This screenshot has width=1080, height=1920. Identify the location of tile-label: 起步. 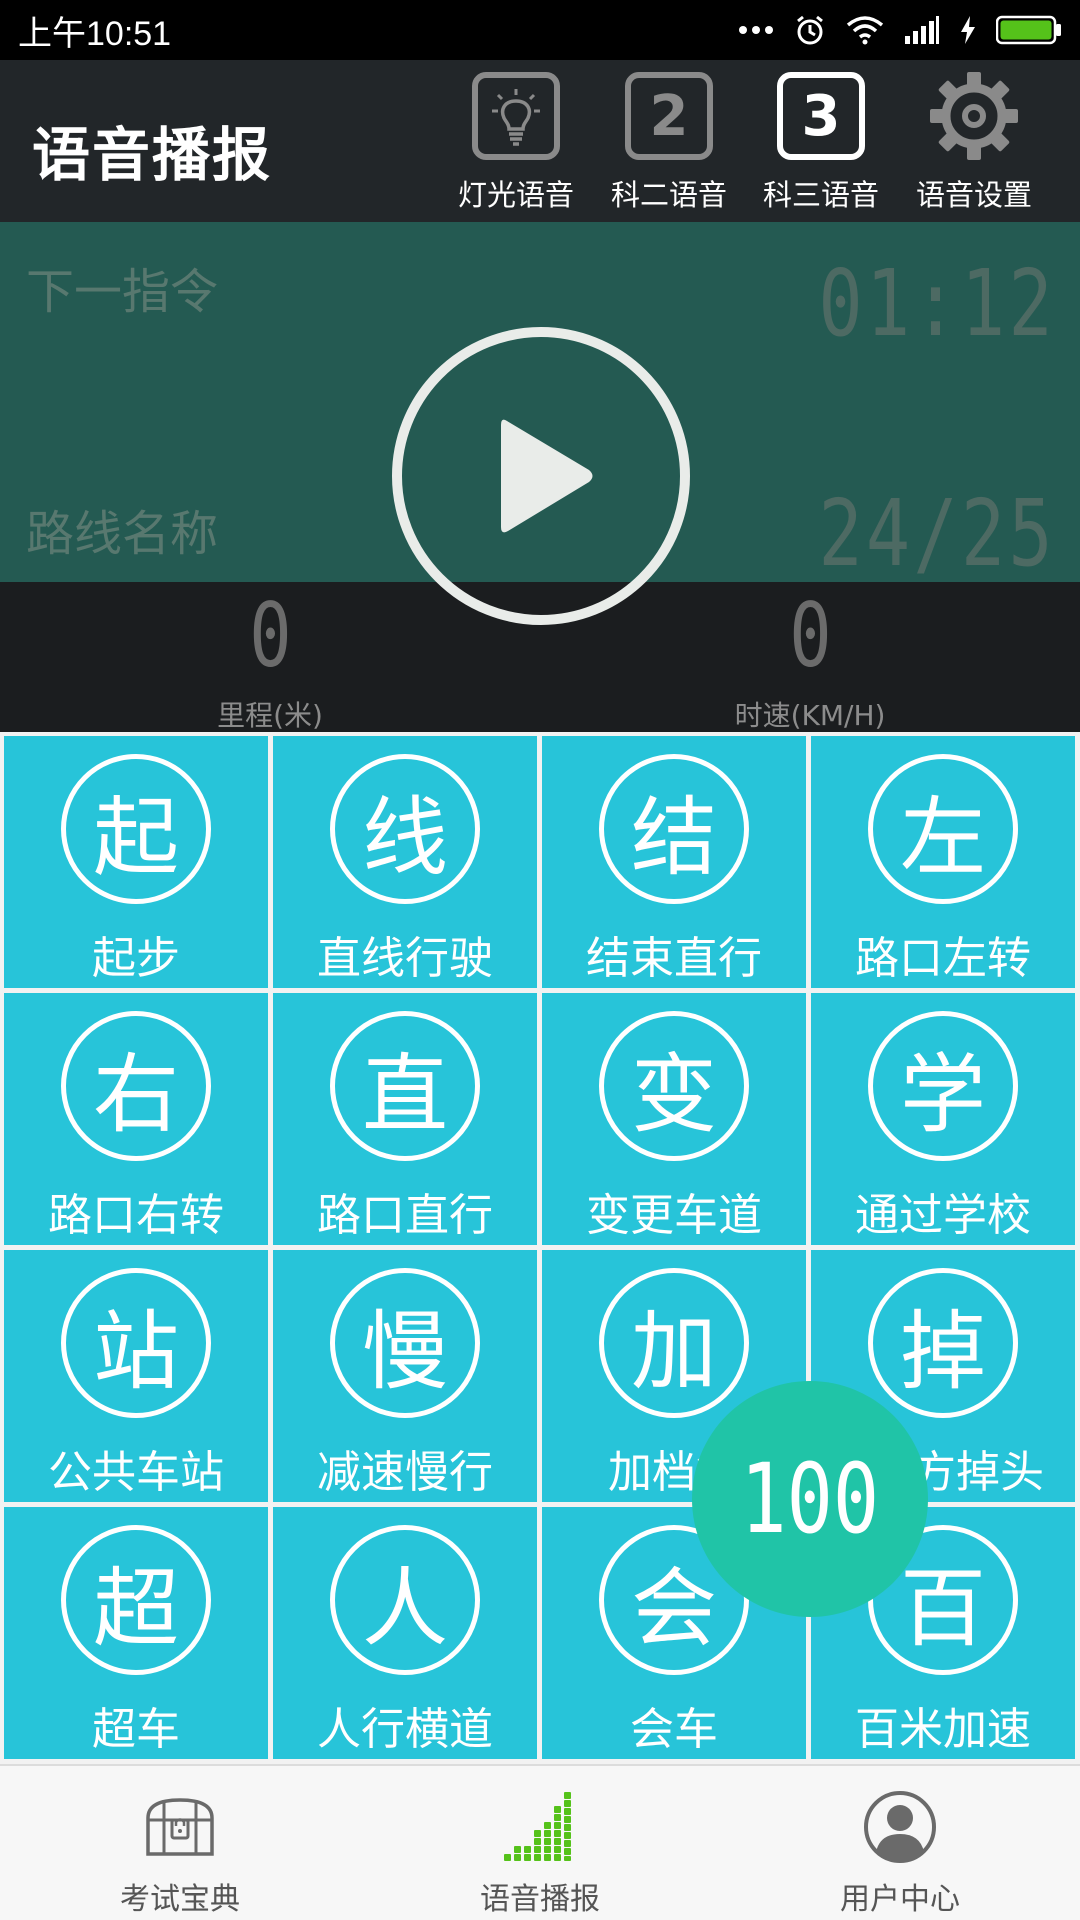
(136, 958).